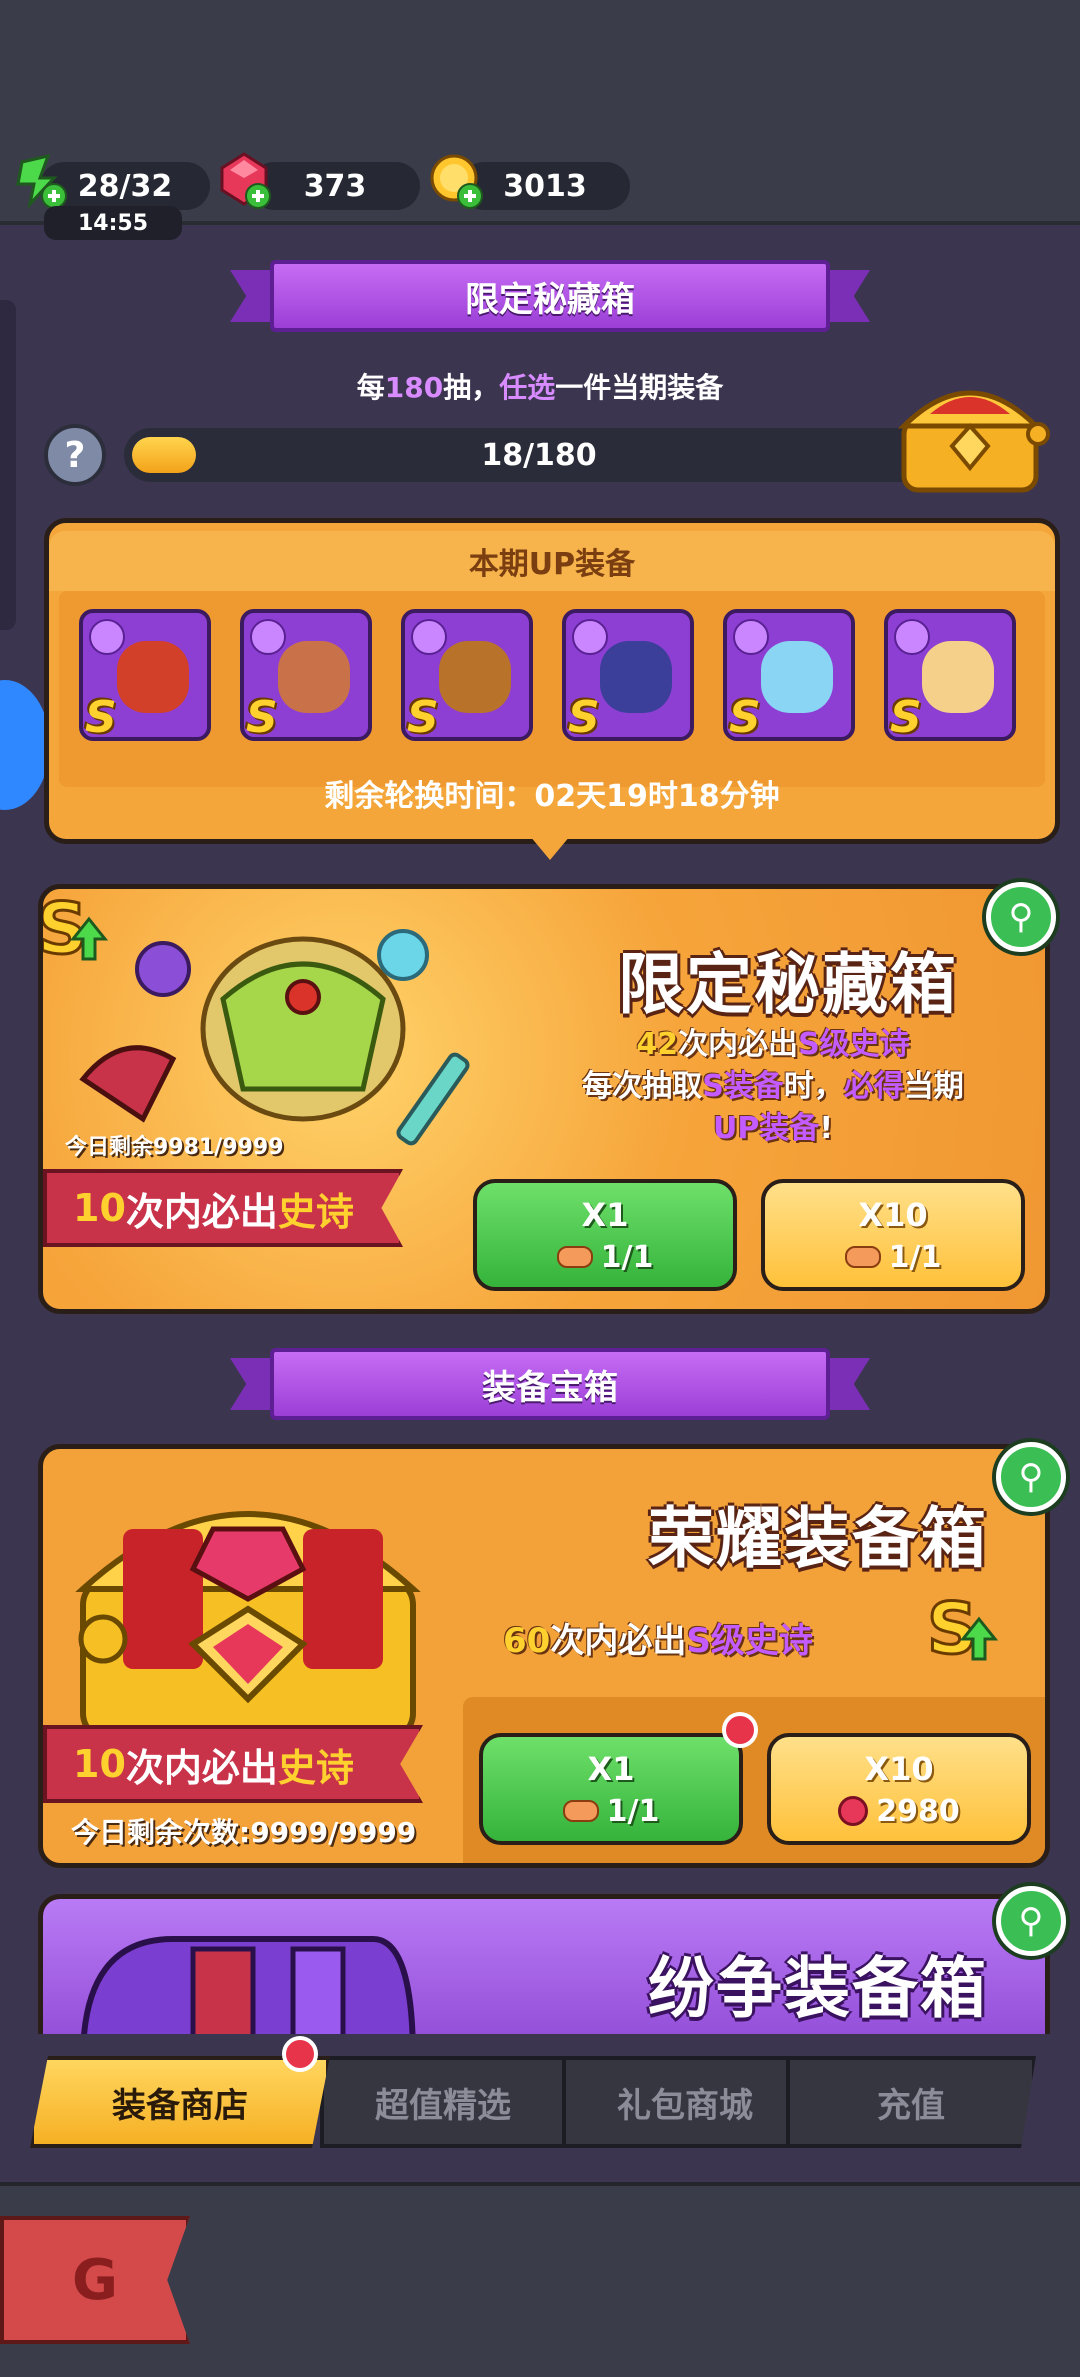  I want to click on limited-search-button: ⚲, so click(1021, 917).